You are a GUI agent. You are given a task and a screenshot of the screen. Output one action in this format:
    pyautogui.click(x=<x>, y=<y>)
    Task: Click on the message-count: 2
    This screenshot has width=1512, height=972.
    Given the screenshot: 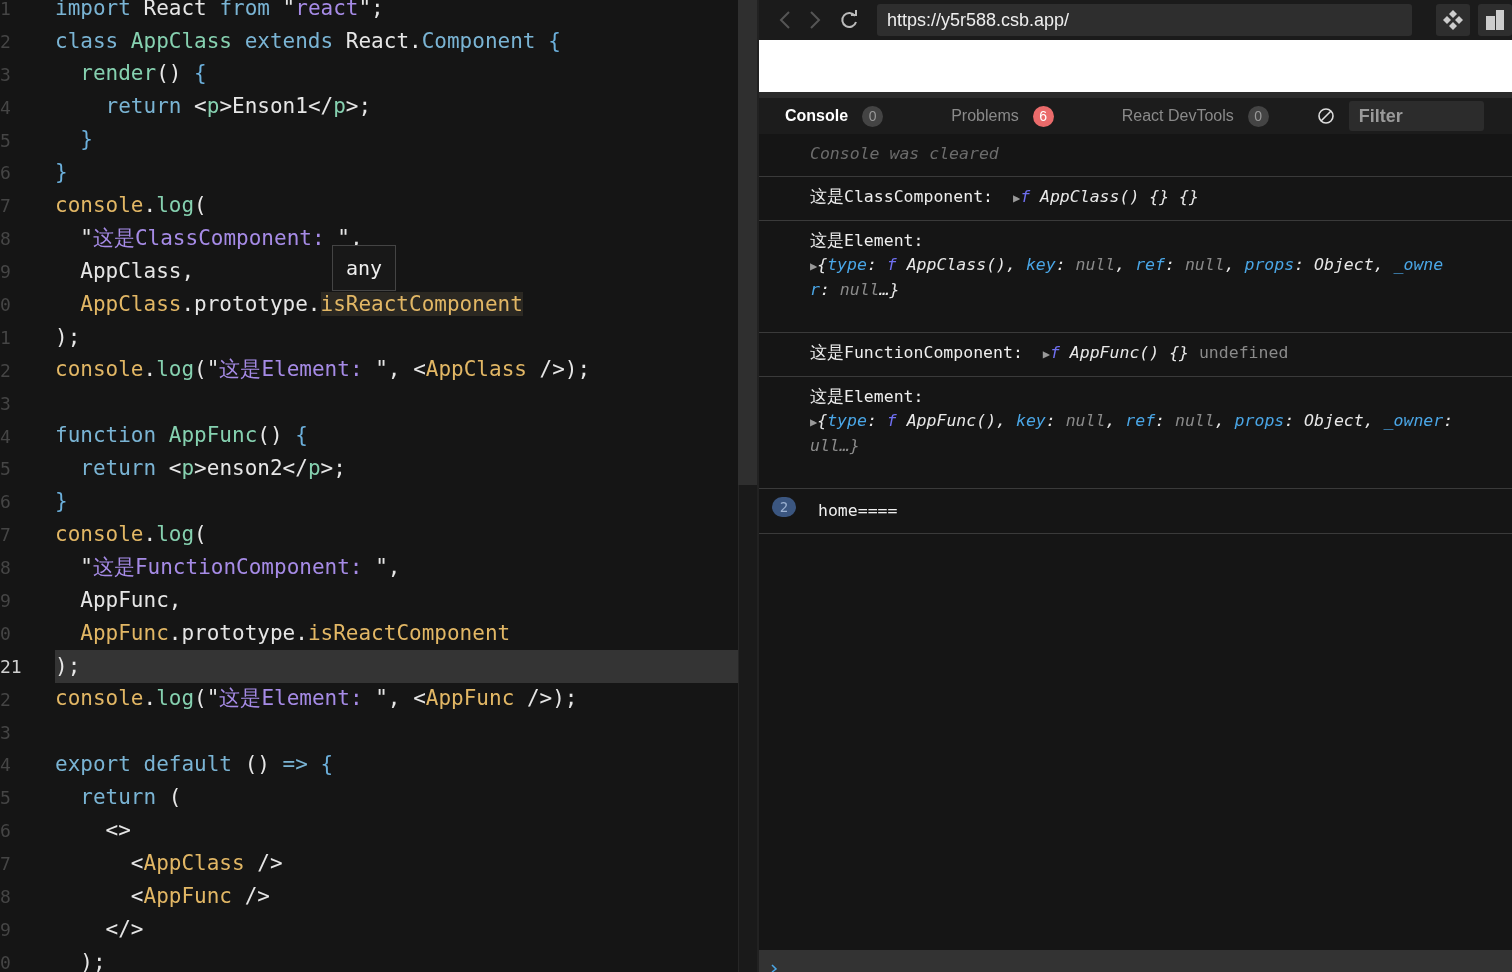 What is the action you would take?
    pyautogui.click(x=784, y=507)
    